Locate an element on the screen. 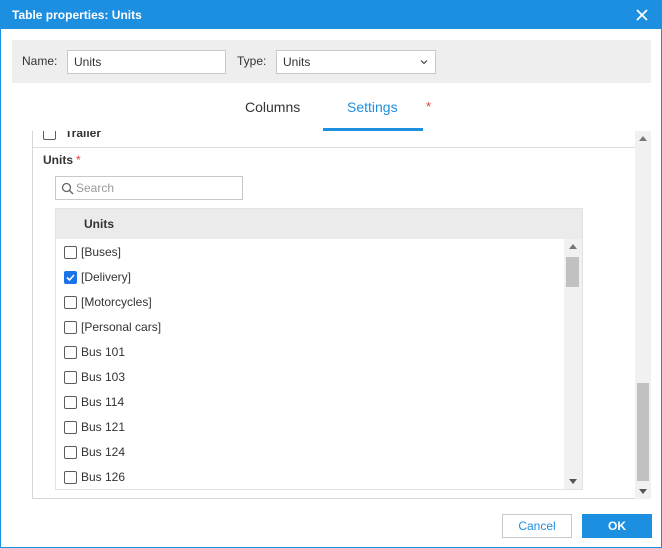 This screenshot has height=548, width=662. list-item: [Buses] is located at coordinates (310, 251).